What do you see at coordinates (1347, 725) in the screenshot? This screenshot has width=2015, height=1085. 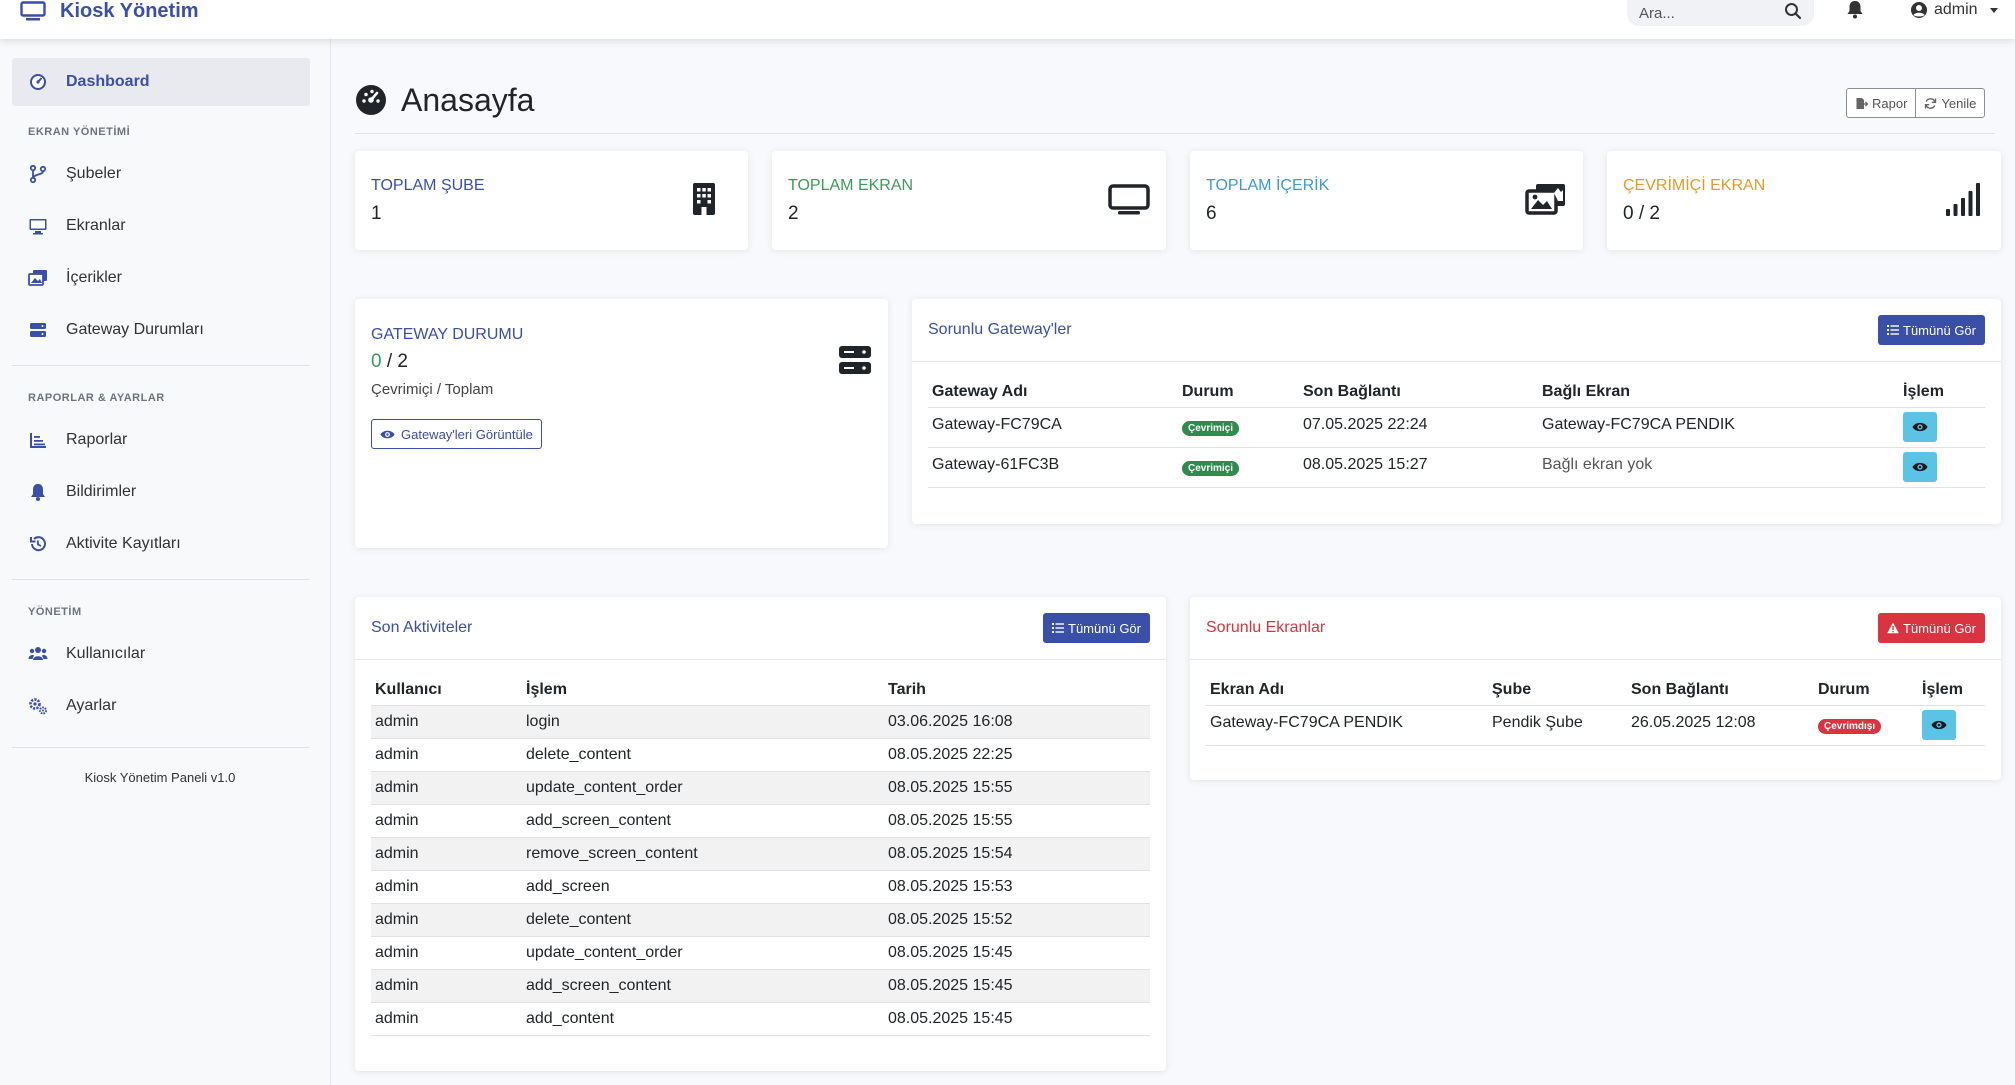 I see `screen-name: Gateway-FC79CA PENDIK` at bounding box center [1347, 725].